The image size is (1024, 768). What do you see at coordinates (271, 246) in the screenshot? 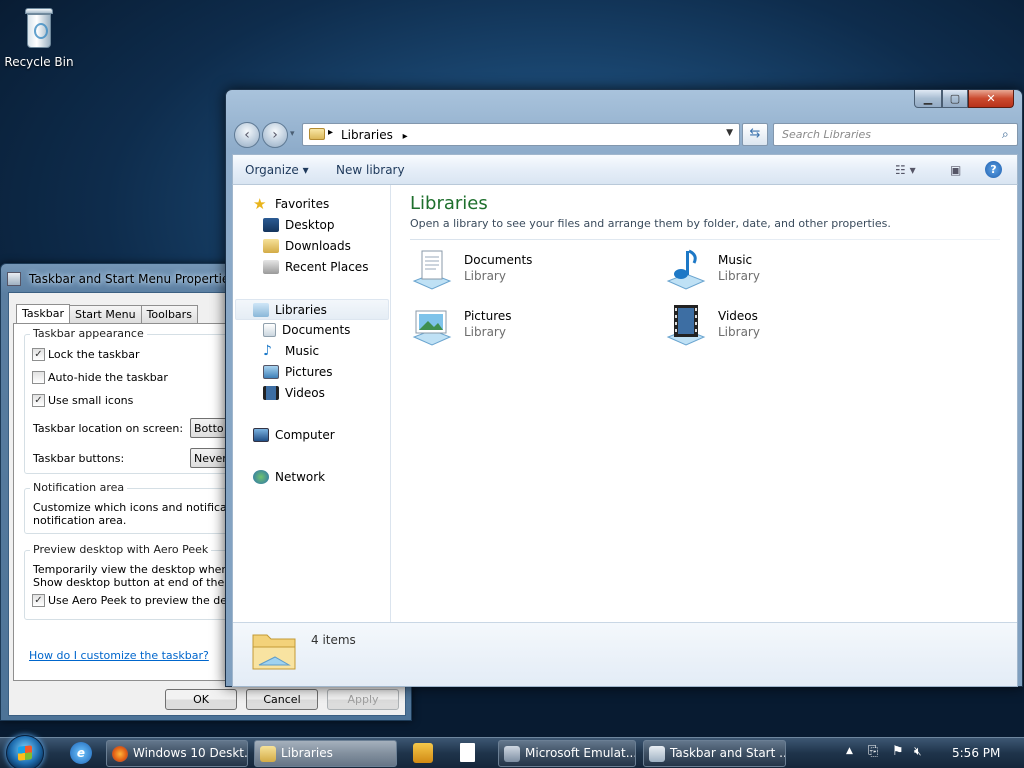
I see `downloads-folder-icon` at bounding box center [271, 246].